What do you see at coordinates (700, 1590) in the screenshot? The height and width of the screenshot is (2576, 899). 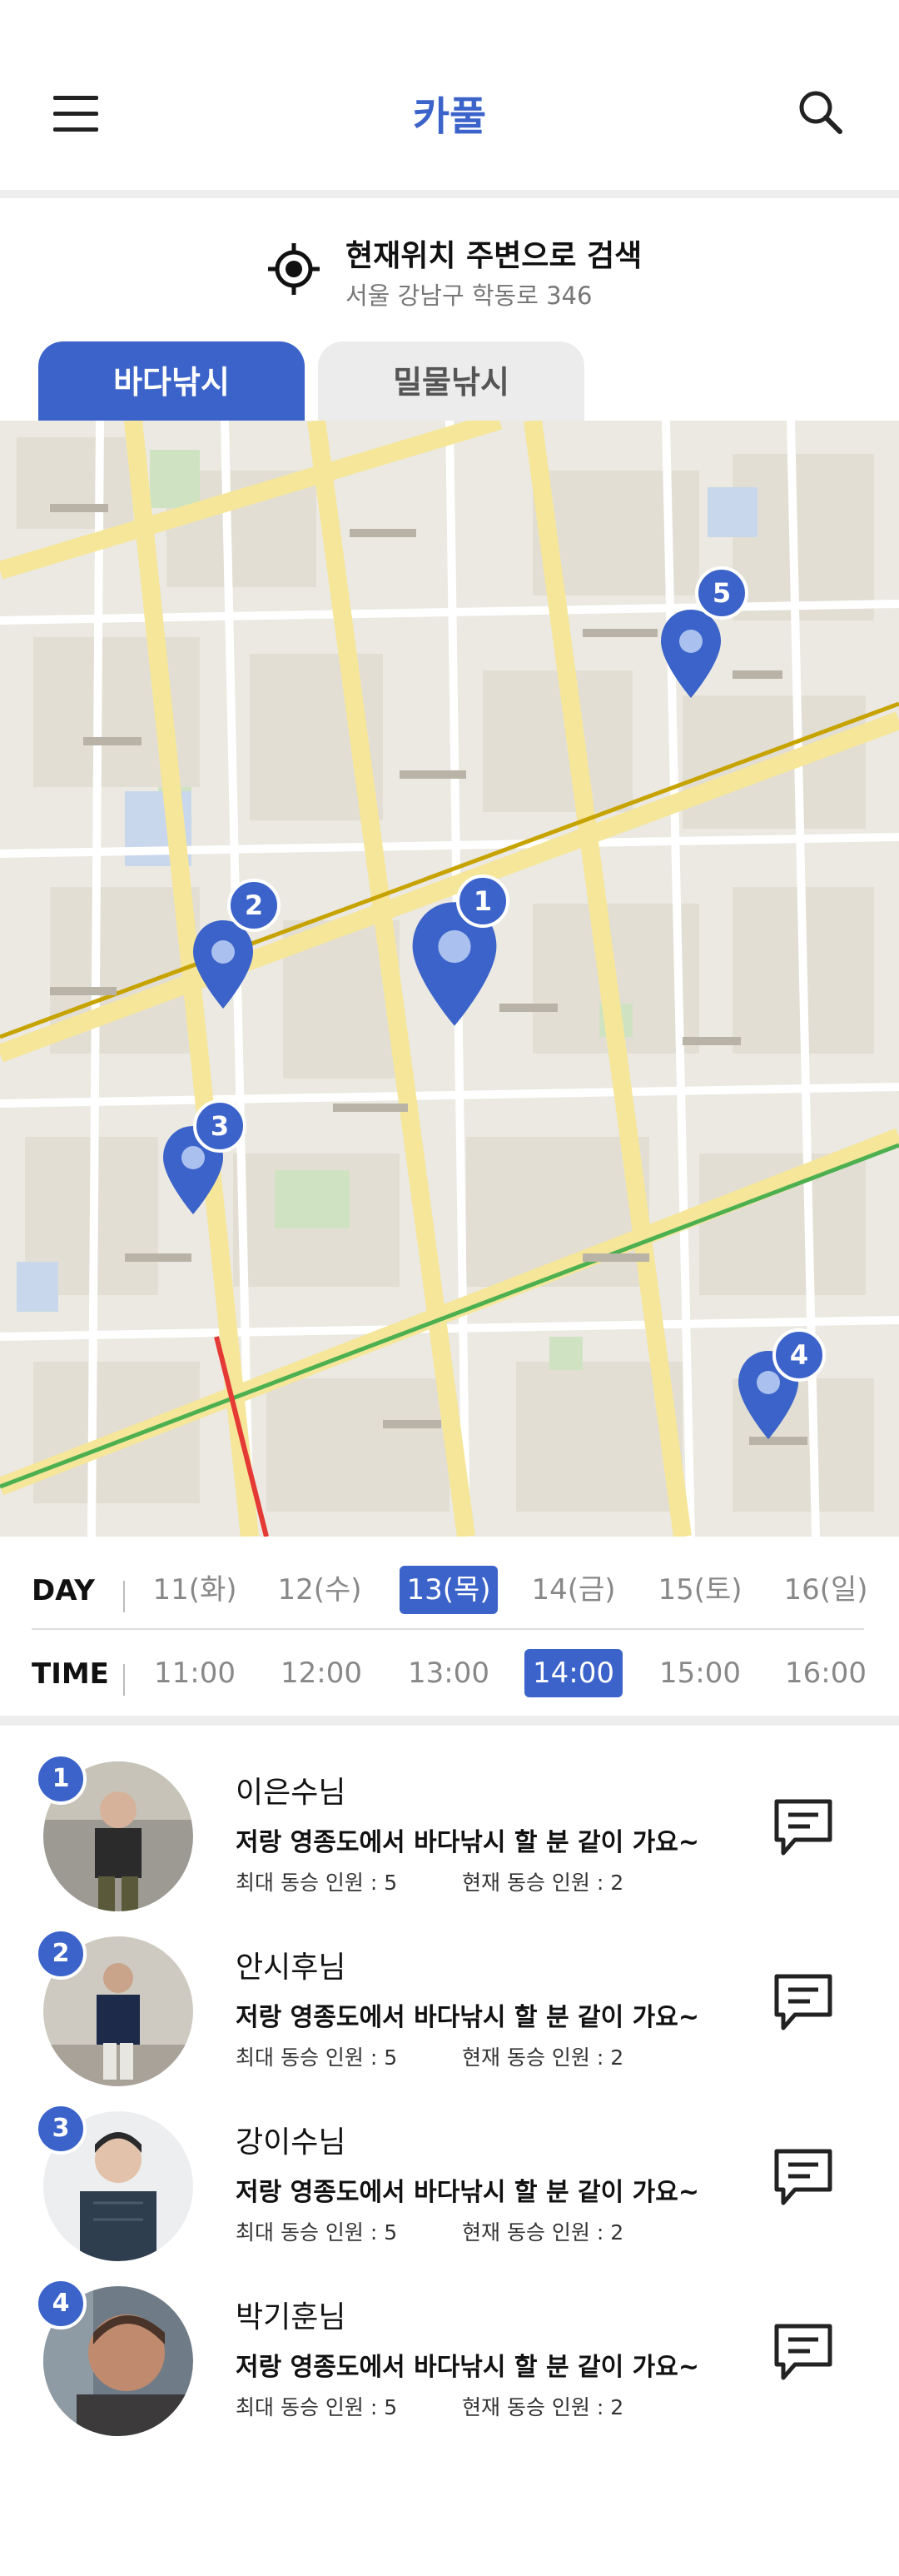 I see `day-option: 15(토)` at bounding box center [700, 1590].